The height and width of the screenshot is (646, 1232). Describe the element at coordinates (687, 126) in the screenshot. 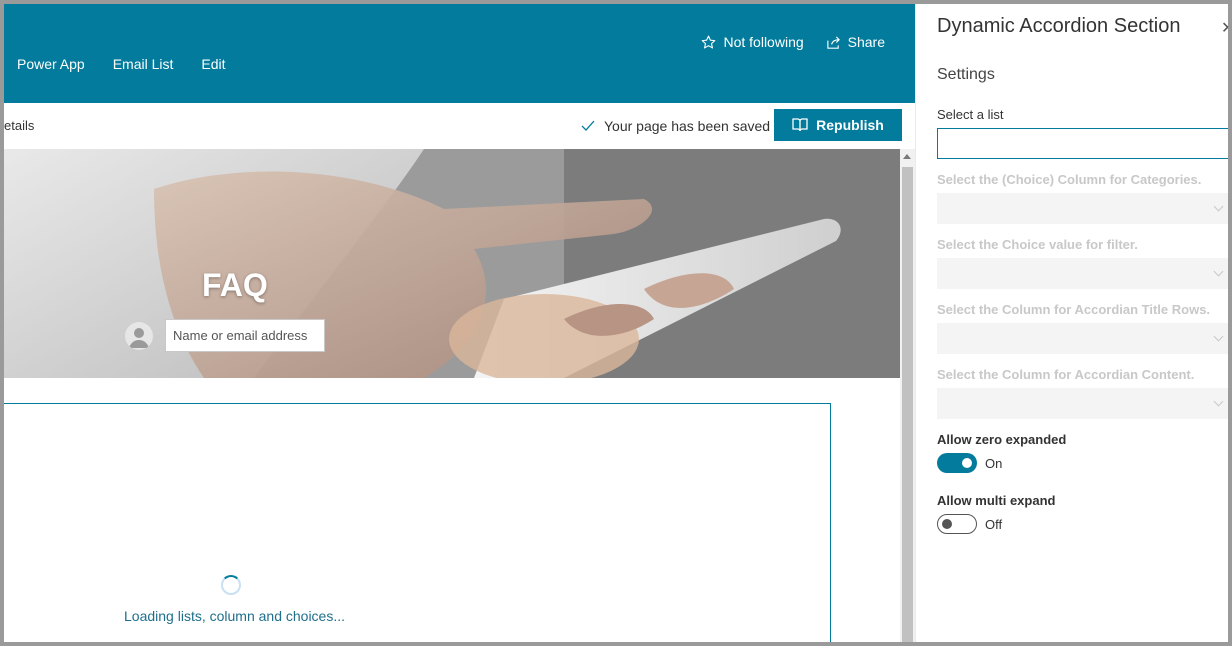

I see `save-status-text: Your page has been saved` at that location.